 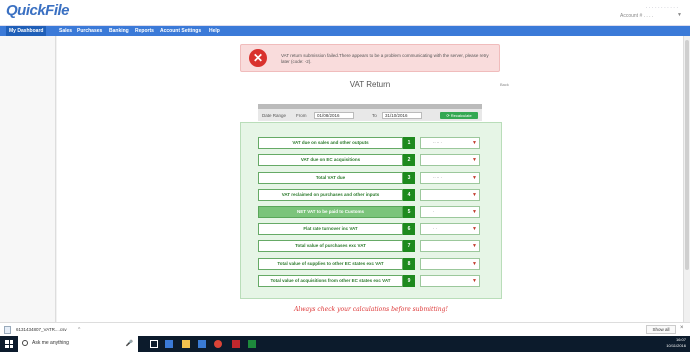 I want to click on show-all-button: Show all, so click(x=661, y=329).